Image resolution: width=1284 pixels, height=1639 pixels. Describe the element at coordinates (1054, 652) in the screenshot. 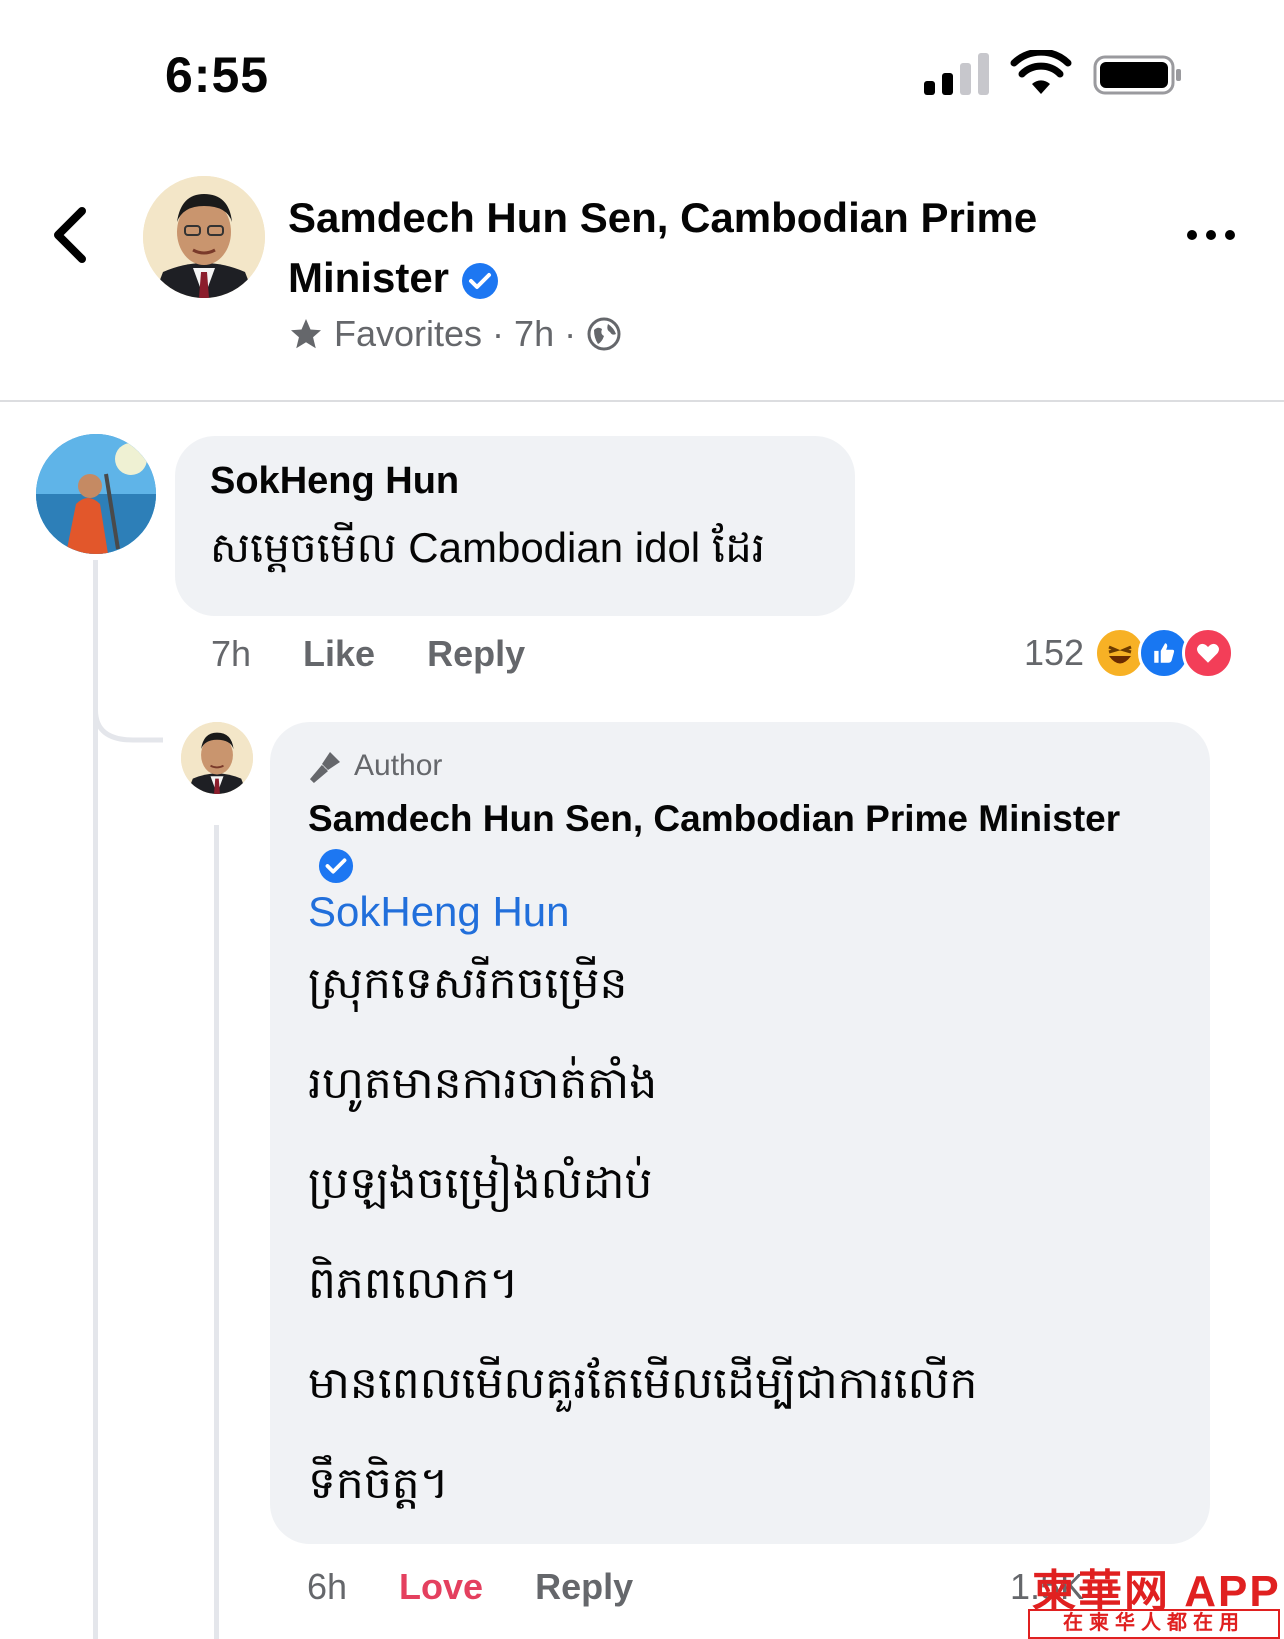

I see `reaction-count: 152` at that location.